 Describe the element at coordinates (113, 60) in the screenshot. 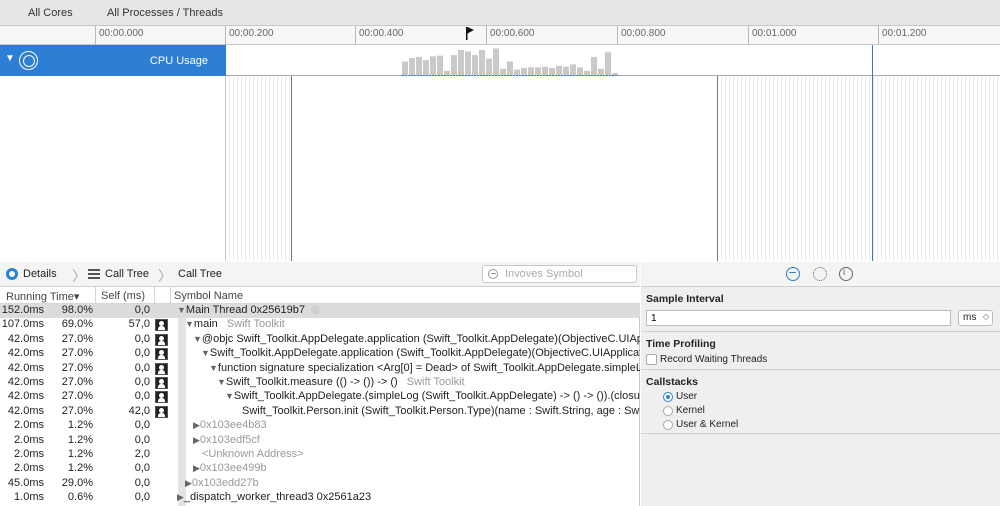

I see `cpu-usage-track-label: ▼ CPU Usage` at that location.